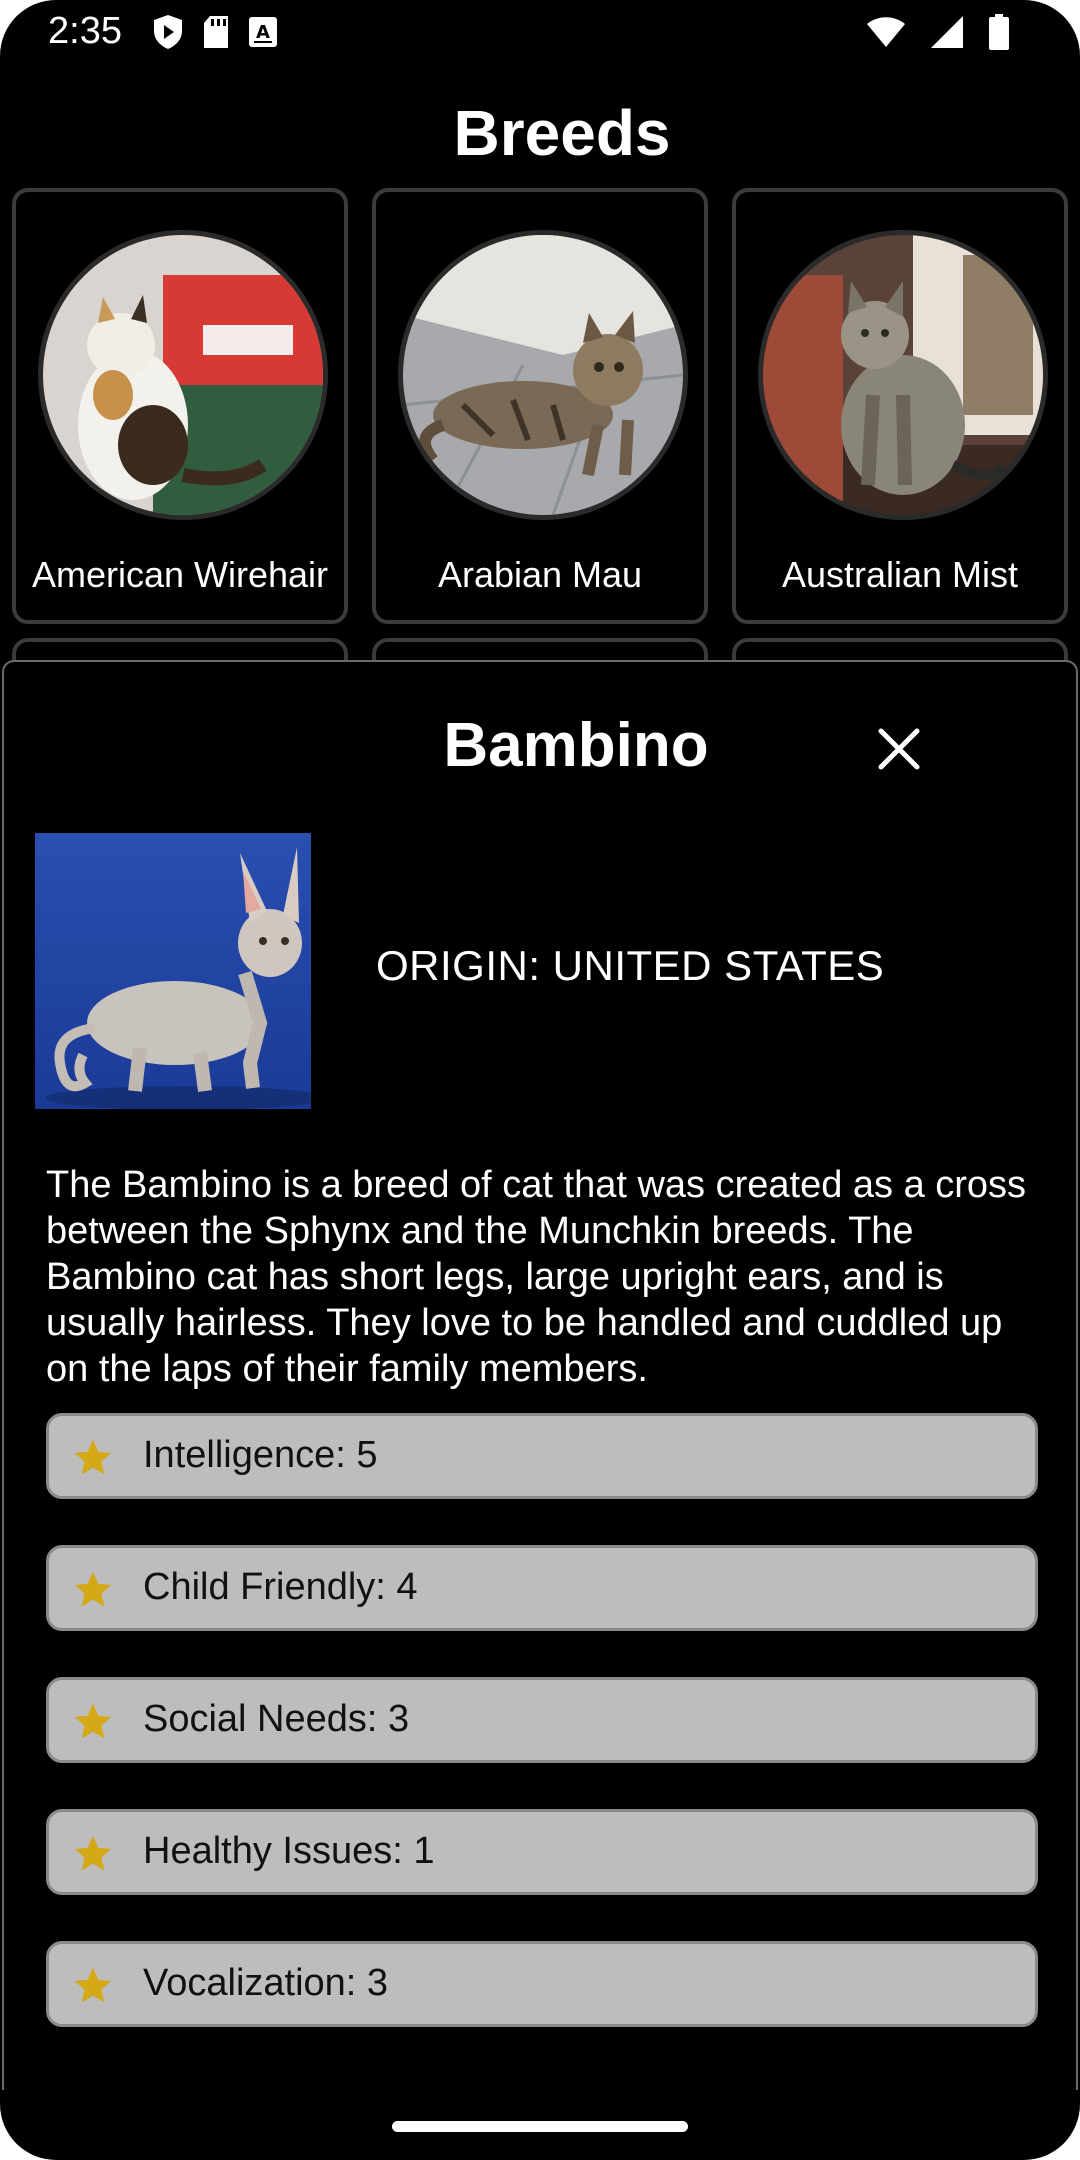 The width and height of the screenshot is (1080, 2160). Describe the element at coordinates (289, 1851) in the screenshot. I see `stat-label: Healthy Issues: 1` at that location.